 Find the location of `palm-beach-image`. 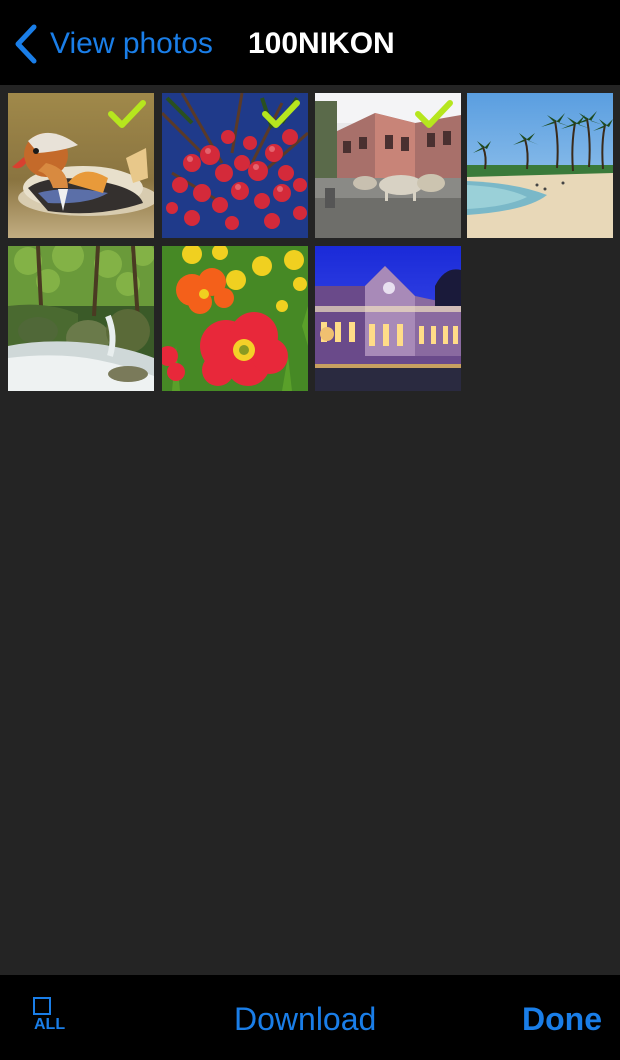

palm-beach-image is located at coordinates (540, 165).